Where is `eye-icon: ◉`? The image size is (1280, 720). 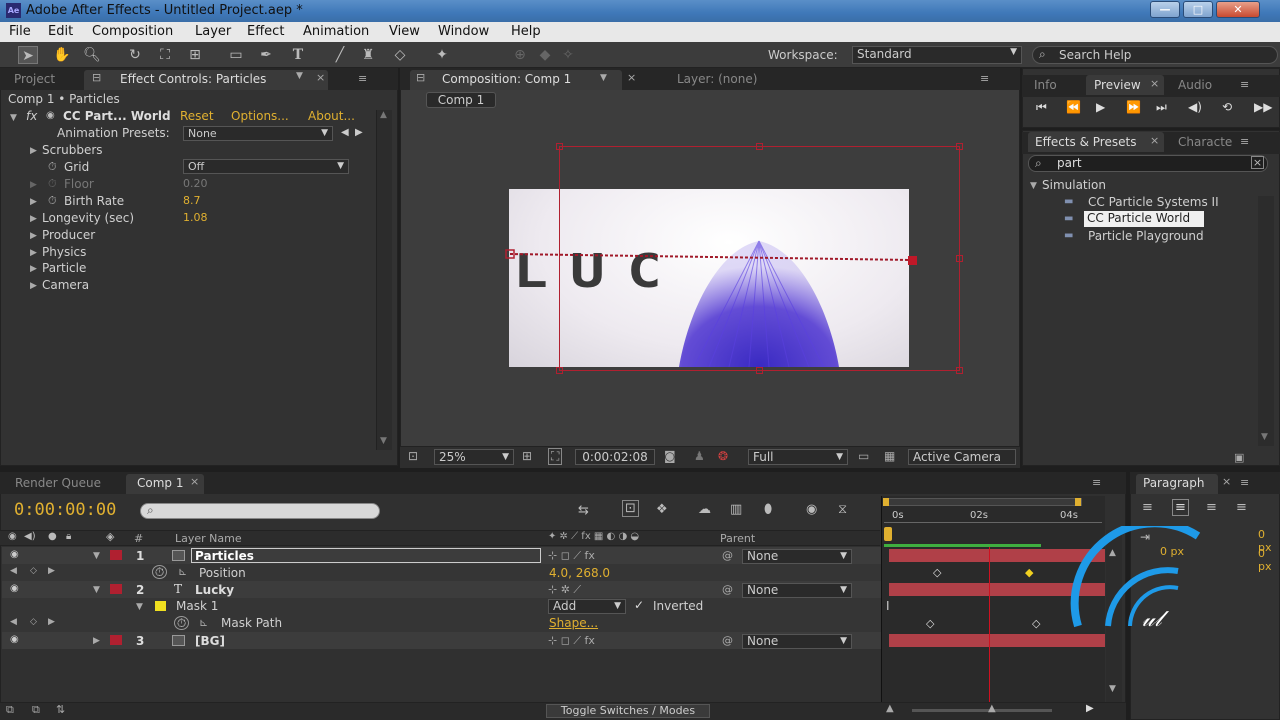 eye-icon: ◉ is located at coordinates (14, 554).